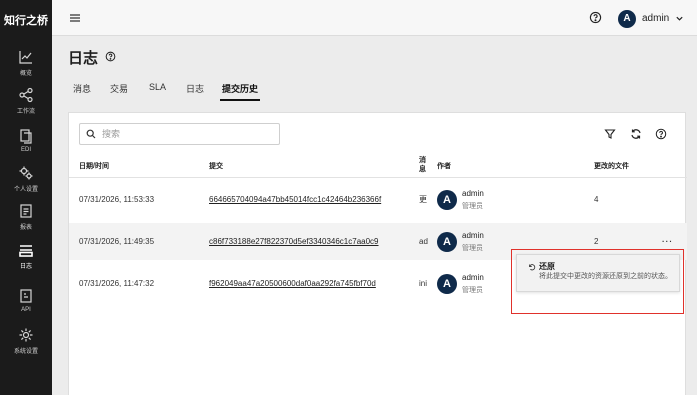 The width and height of the screenshot is (697, 395). Describe the element at coordinates (216, 166) in the screenshot. I see `column-header-commit: 提交` at that location.